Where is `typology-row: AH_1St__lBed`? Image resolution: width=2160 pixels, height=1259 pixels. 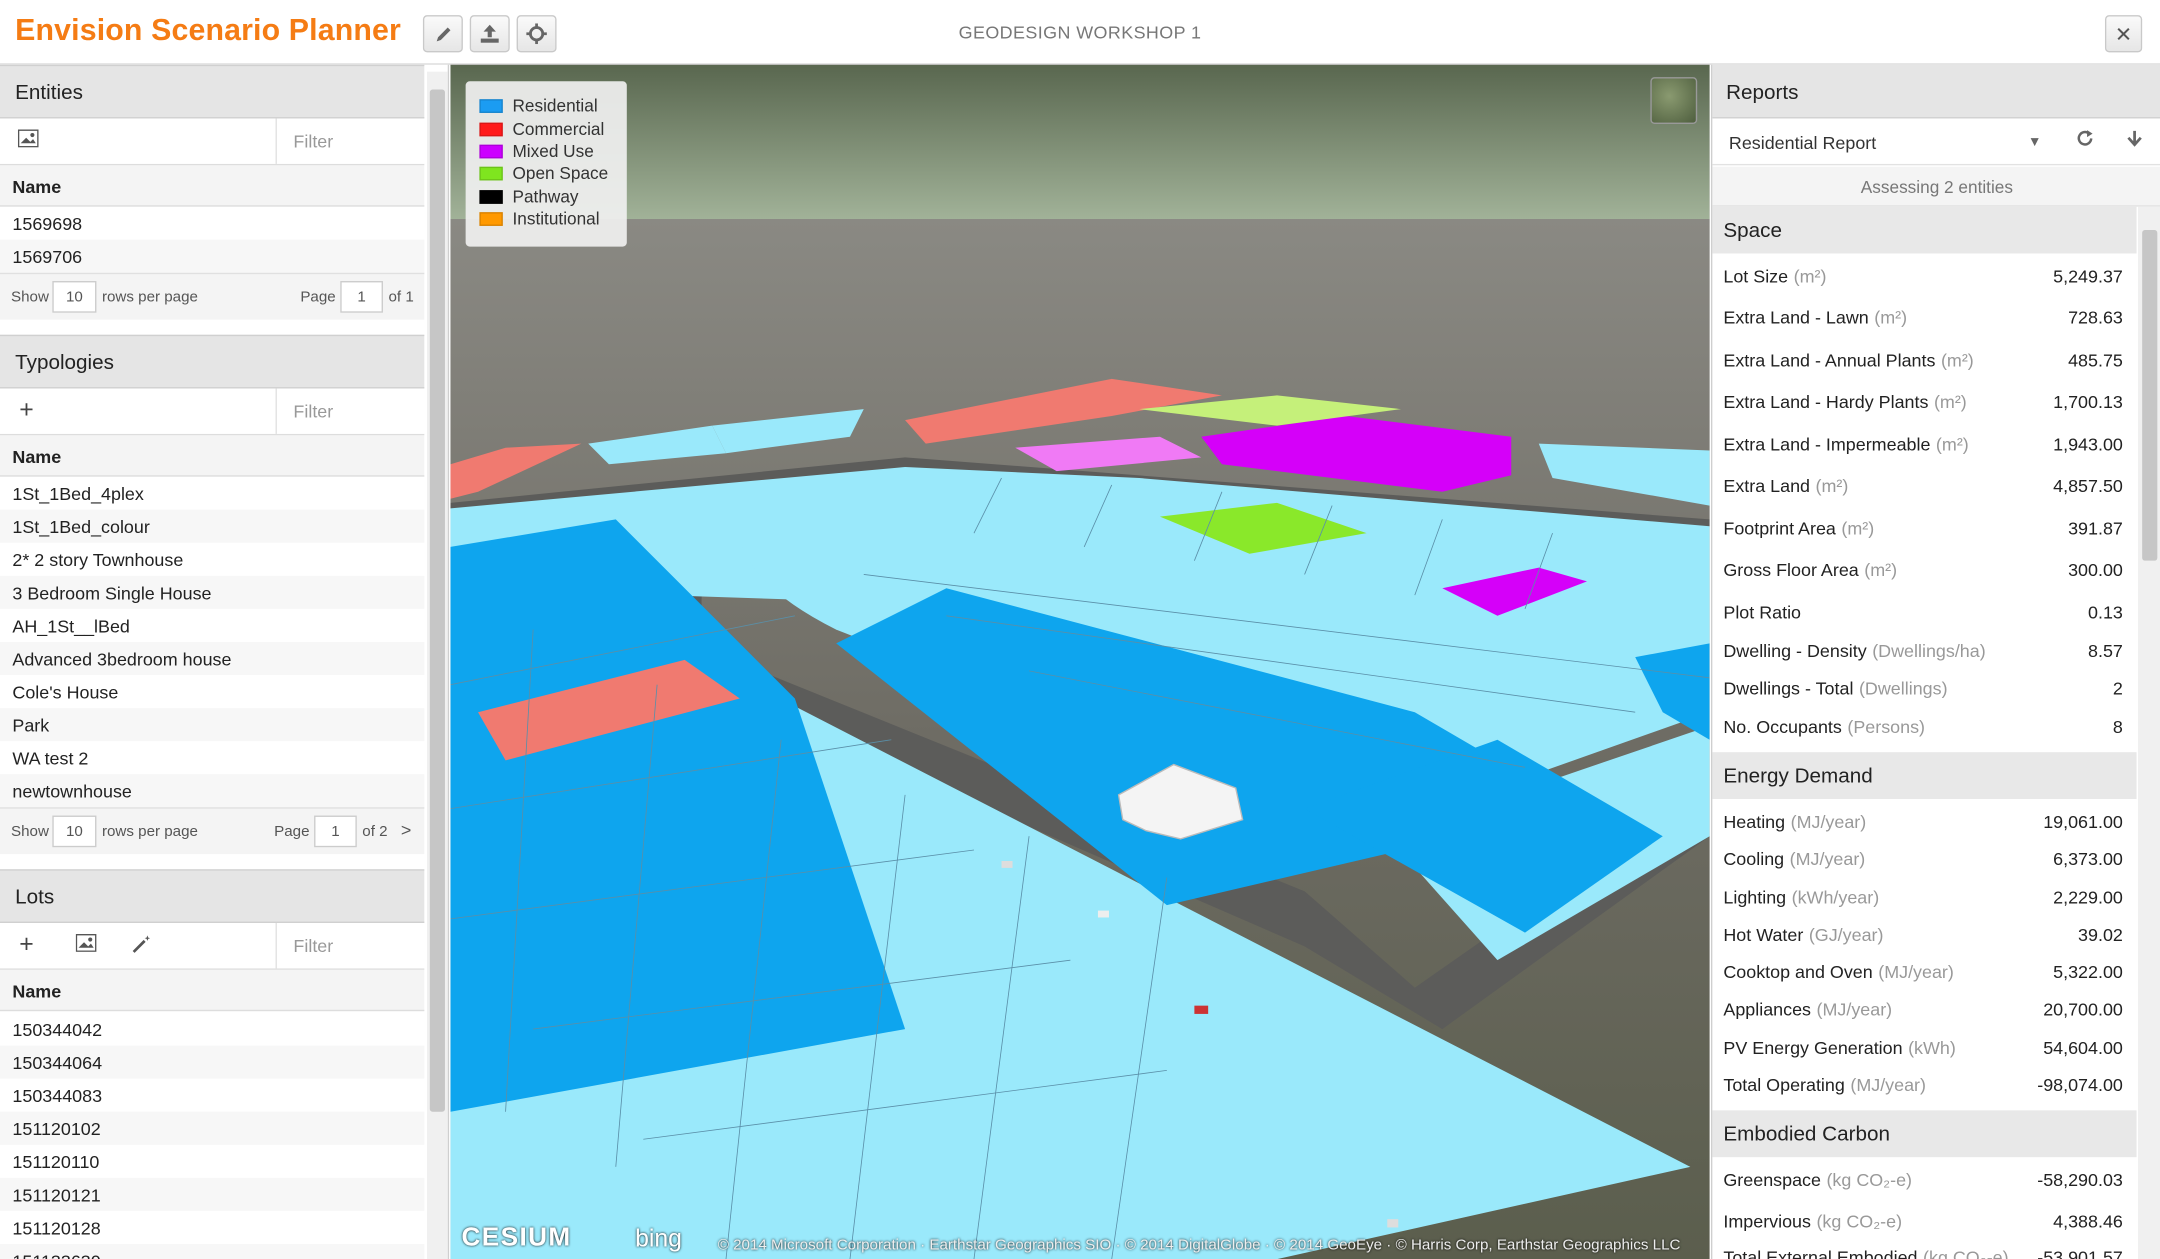 typology-row: AH_1St__lBed is located at coordinates (212, 625).